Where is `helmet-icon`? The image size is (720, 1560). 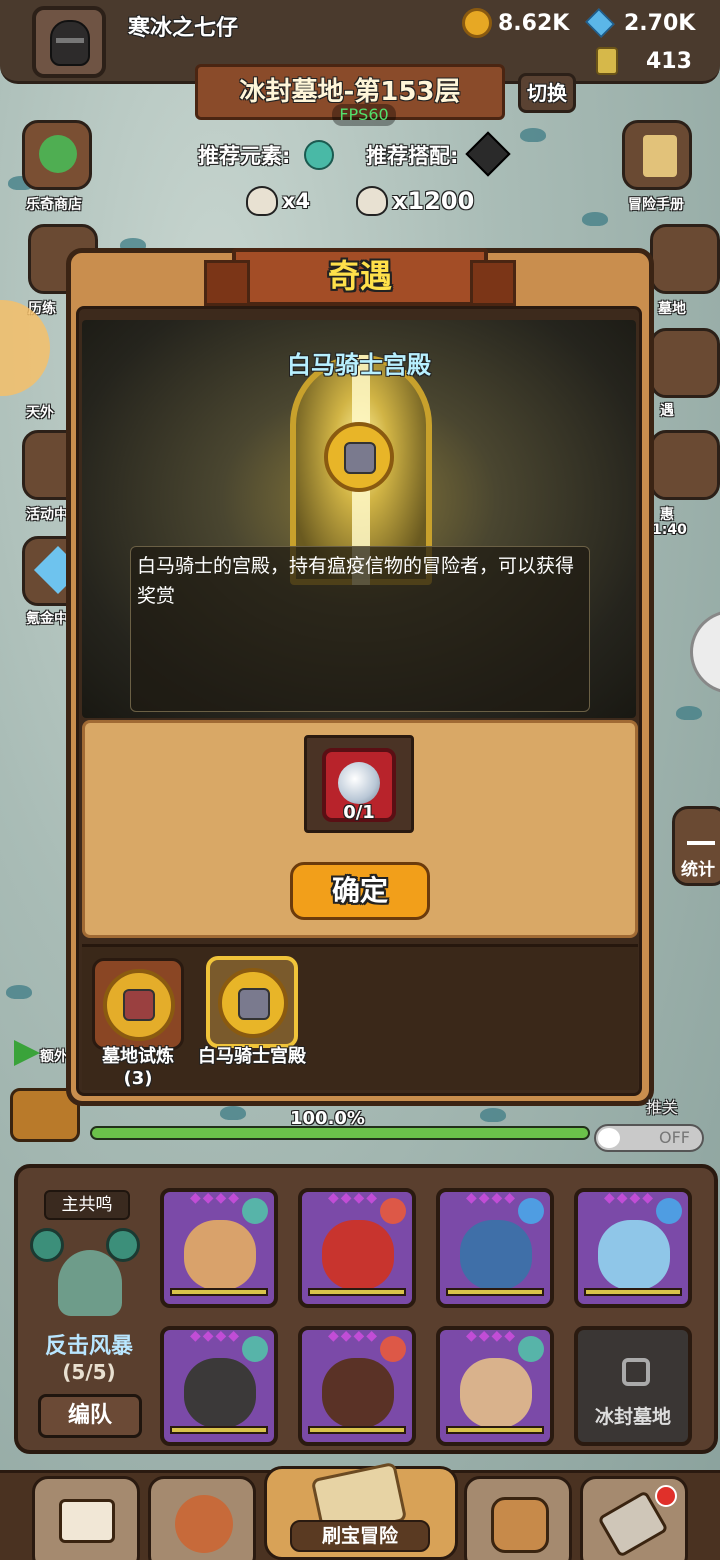 helmet-icon is located at coordinates (70, 43).